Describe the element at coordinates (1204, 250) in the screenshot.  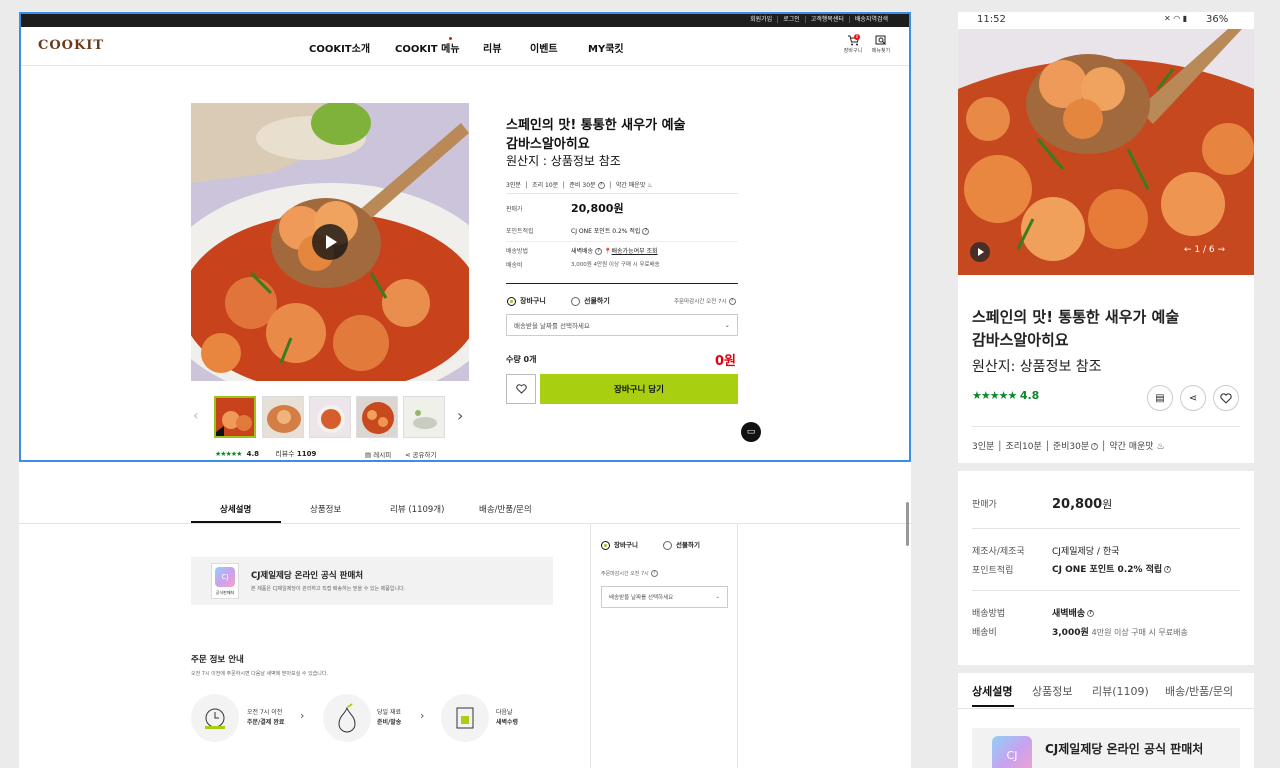
I see `image-pager: ← 1 / 6 →` at that location.